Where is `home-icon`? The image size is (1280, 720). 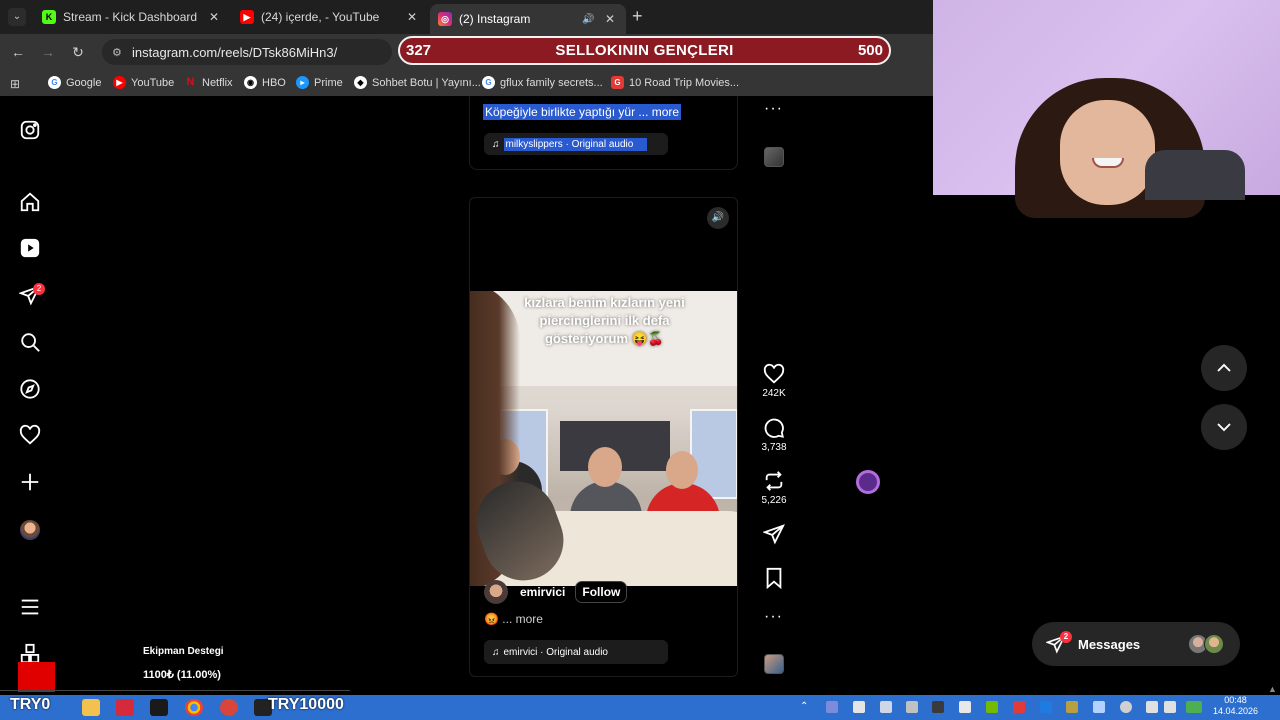 home-icon is located at coordinates (30, 202).